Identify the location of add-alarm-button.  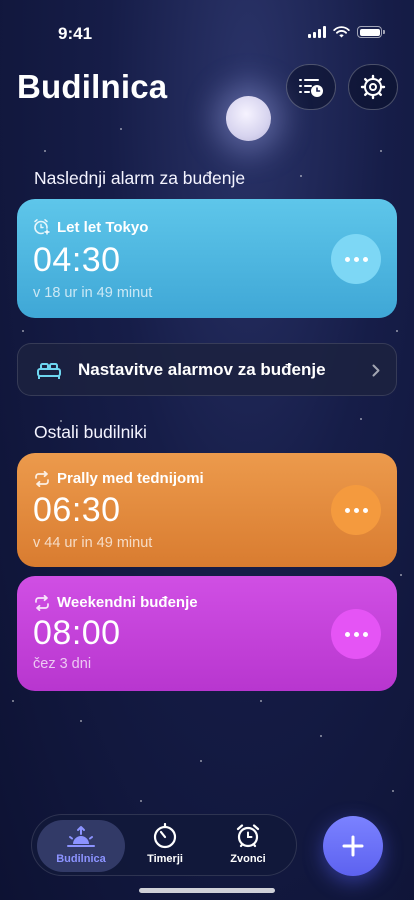
(353, 846).